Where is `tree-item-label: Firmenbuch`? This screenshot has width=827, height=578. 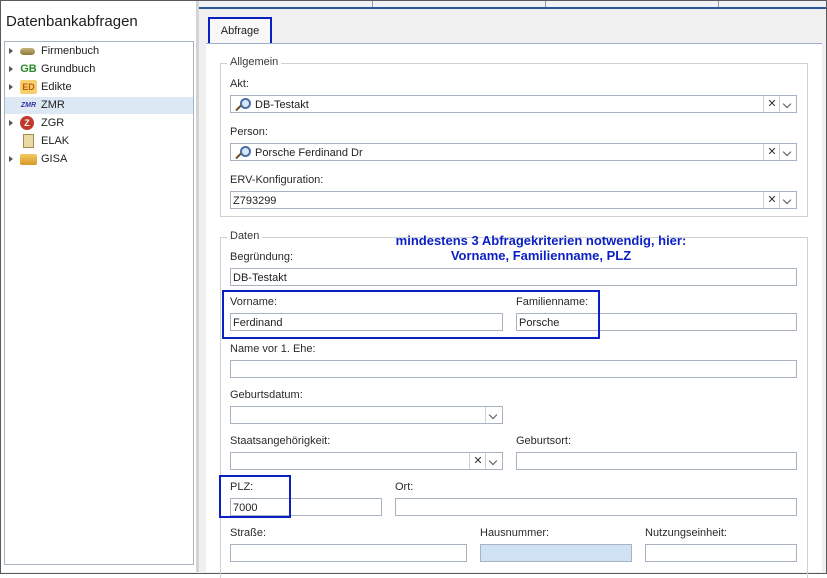 tree-item-label: Firmenbuch is located at coordinates (70, 51).